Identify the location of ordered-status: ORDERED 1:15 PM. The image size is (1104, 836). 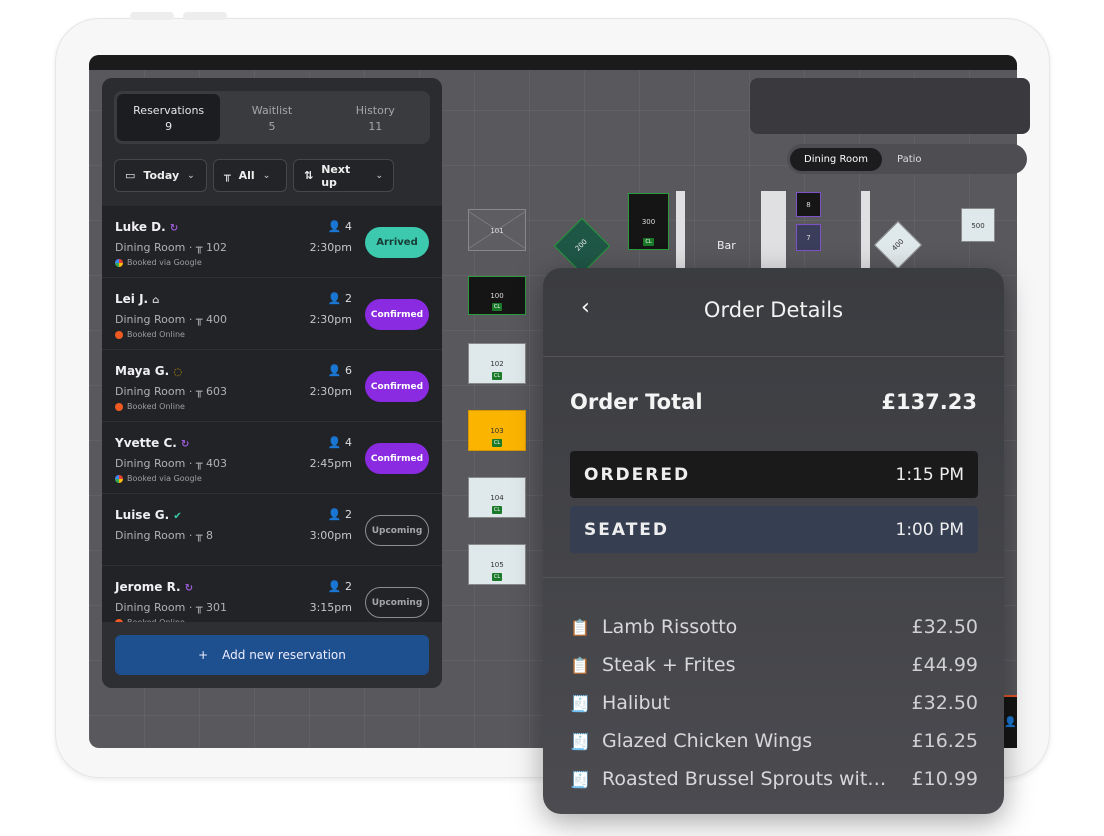
(774, 474).